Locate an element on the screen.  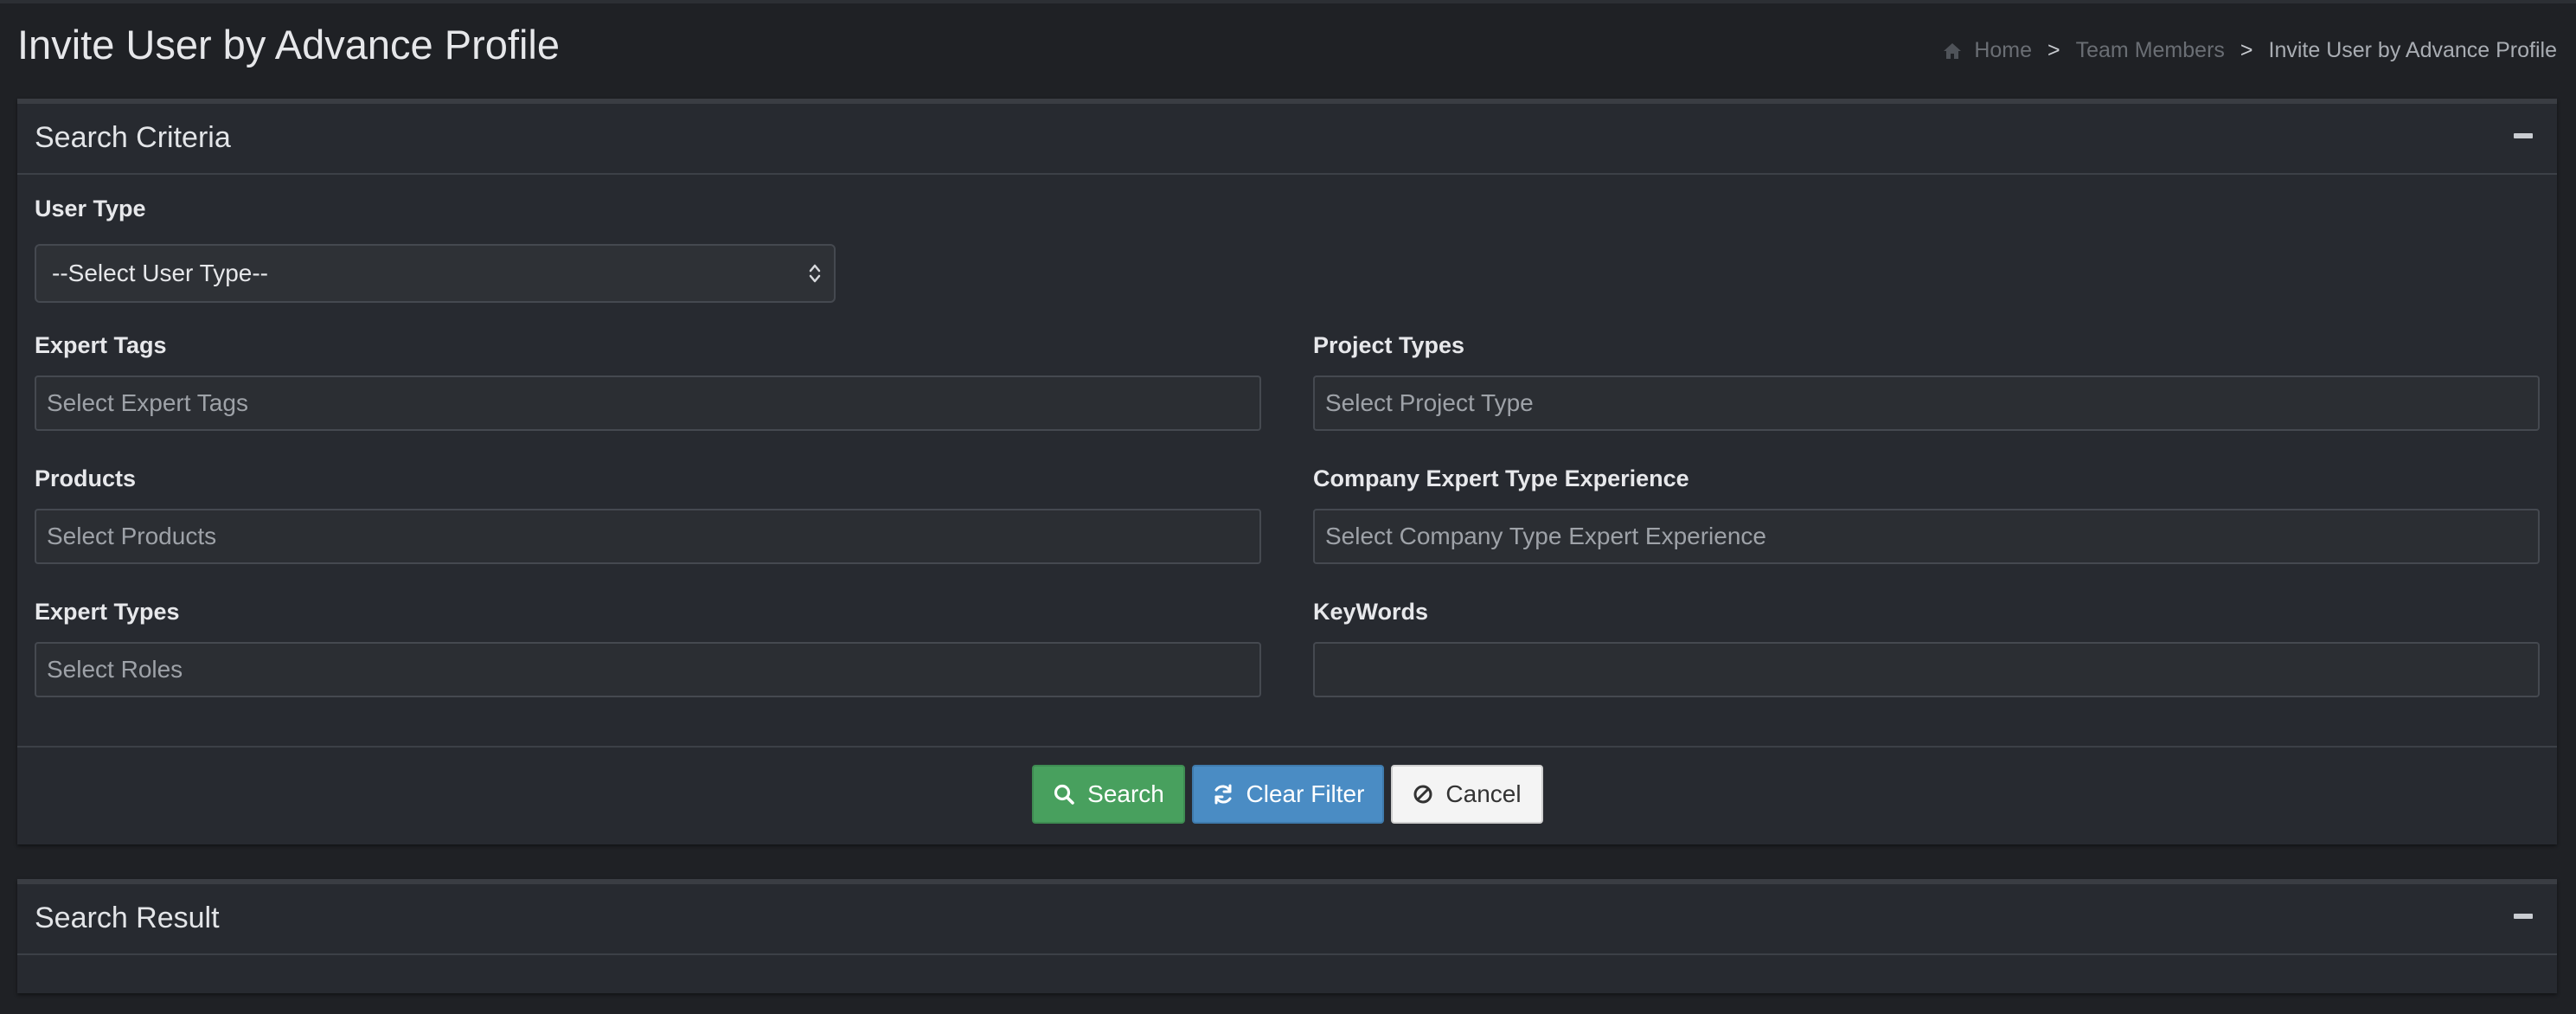
products-placeholder: Select Products is located at coordinates (132, 536).